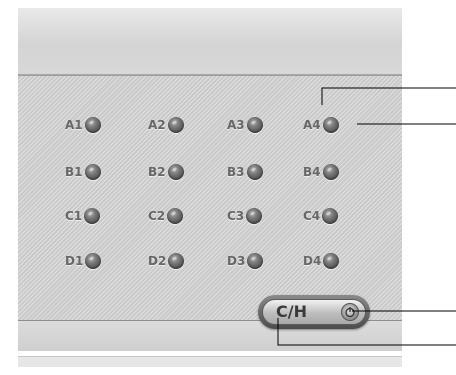  I want to click on power-switch-face: C/H, so click(314, 312).